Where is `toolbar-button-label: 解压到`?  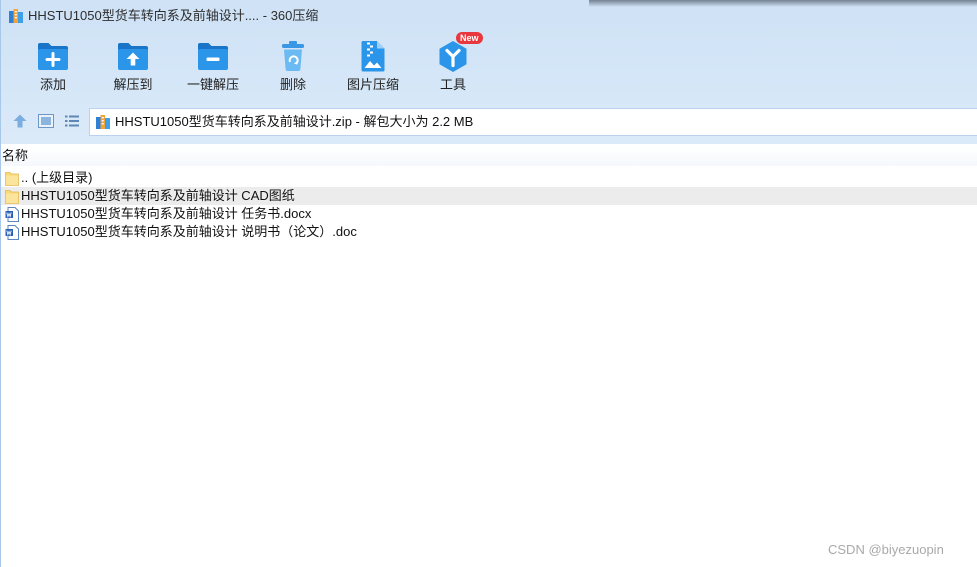
toolbar-button-label: 解压到 is located at coordinates (133, 84).